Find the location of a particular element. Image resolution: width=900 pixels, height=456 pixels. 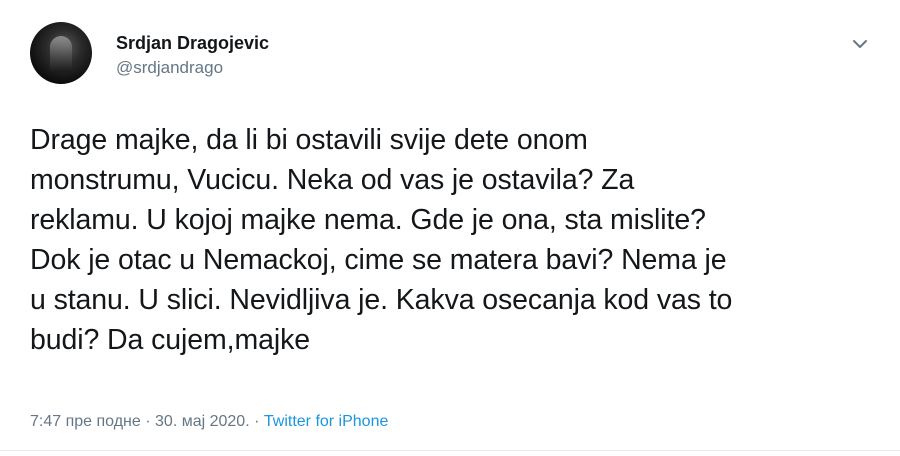

chevron-down-icon is located at coordinates (860, 44).